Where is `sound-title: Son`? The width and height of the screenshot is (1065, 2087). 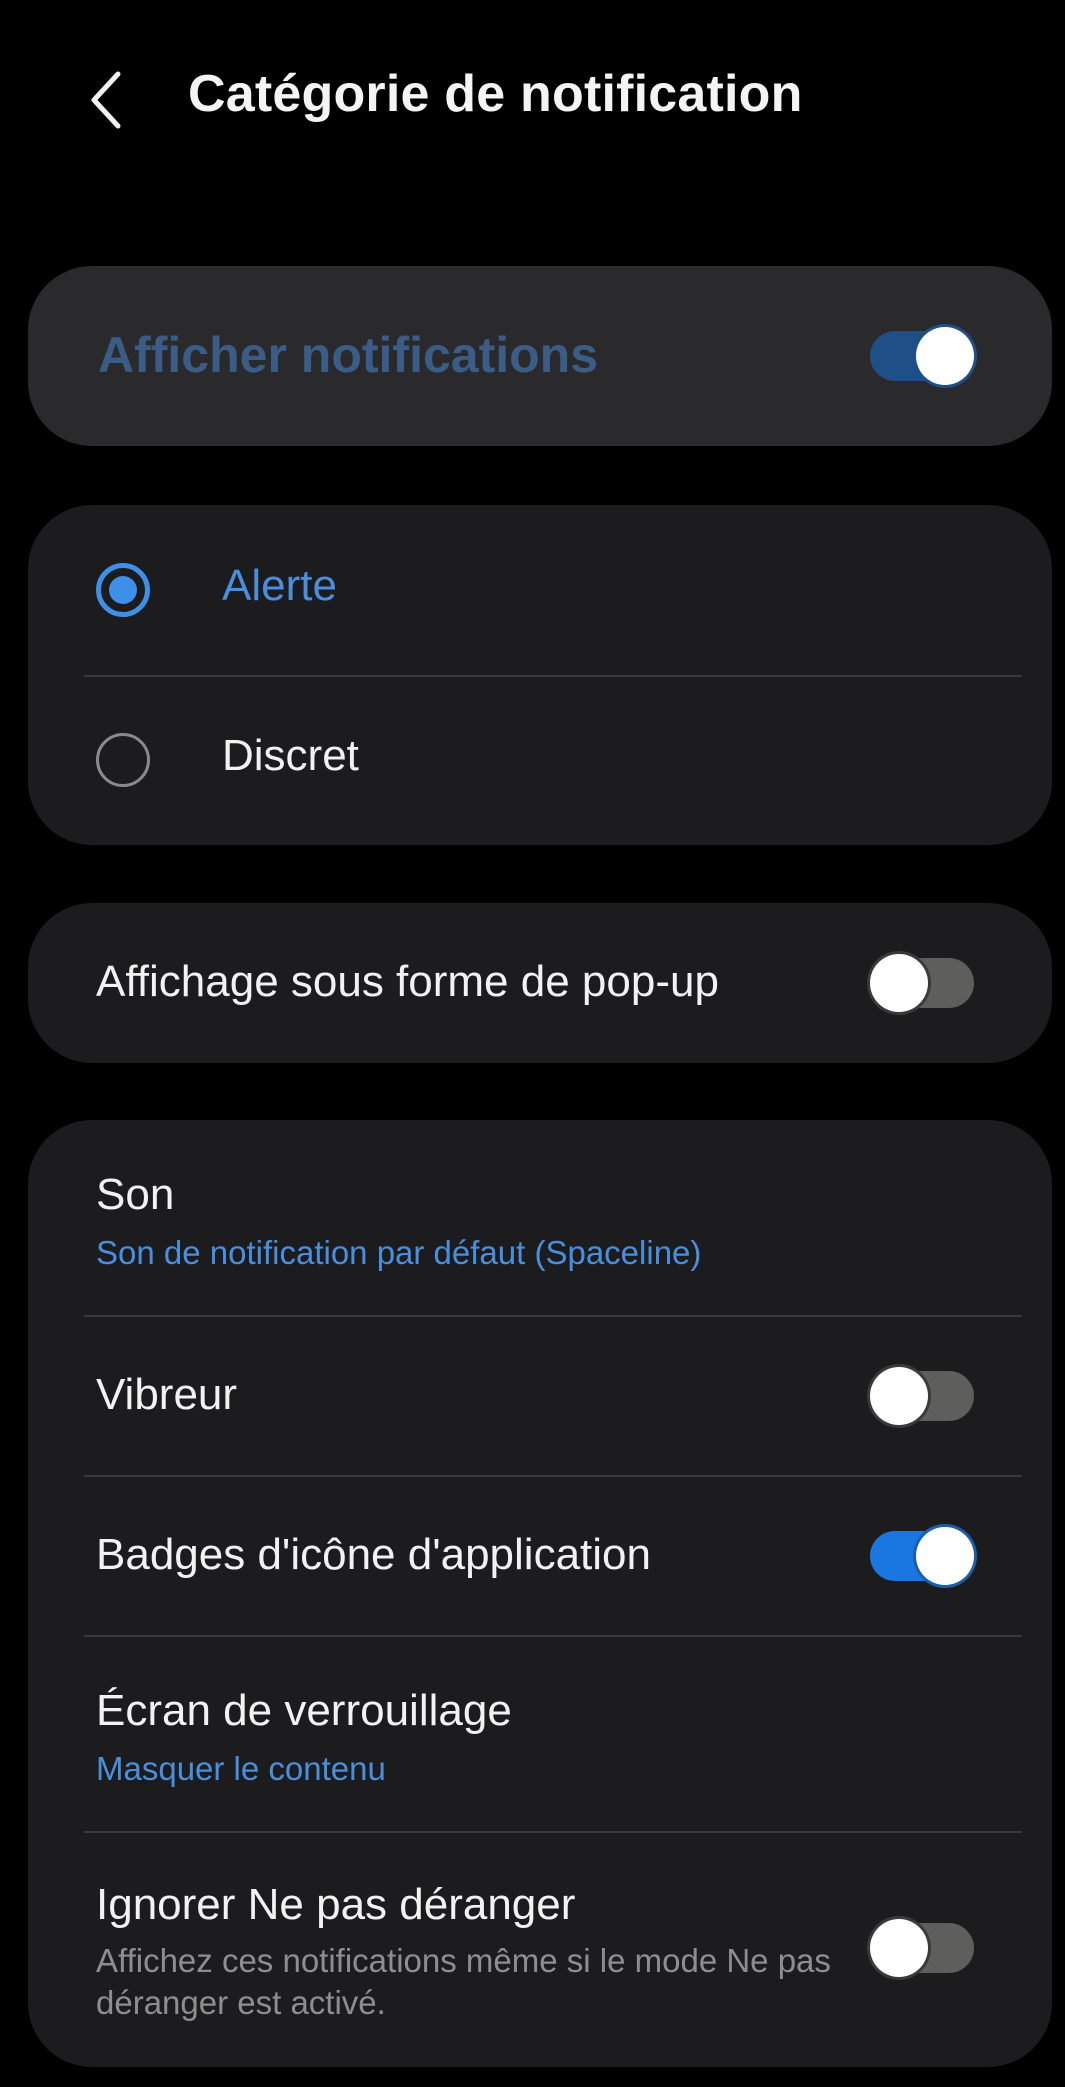
sound-title: Son is located at coordinates (135, 1194).